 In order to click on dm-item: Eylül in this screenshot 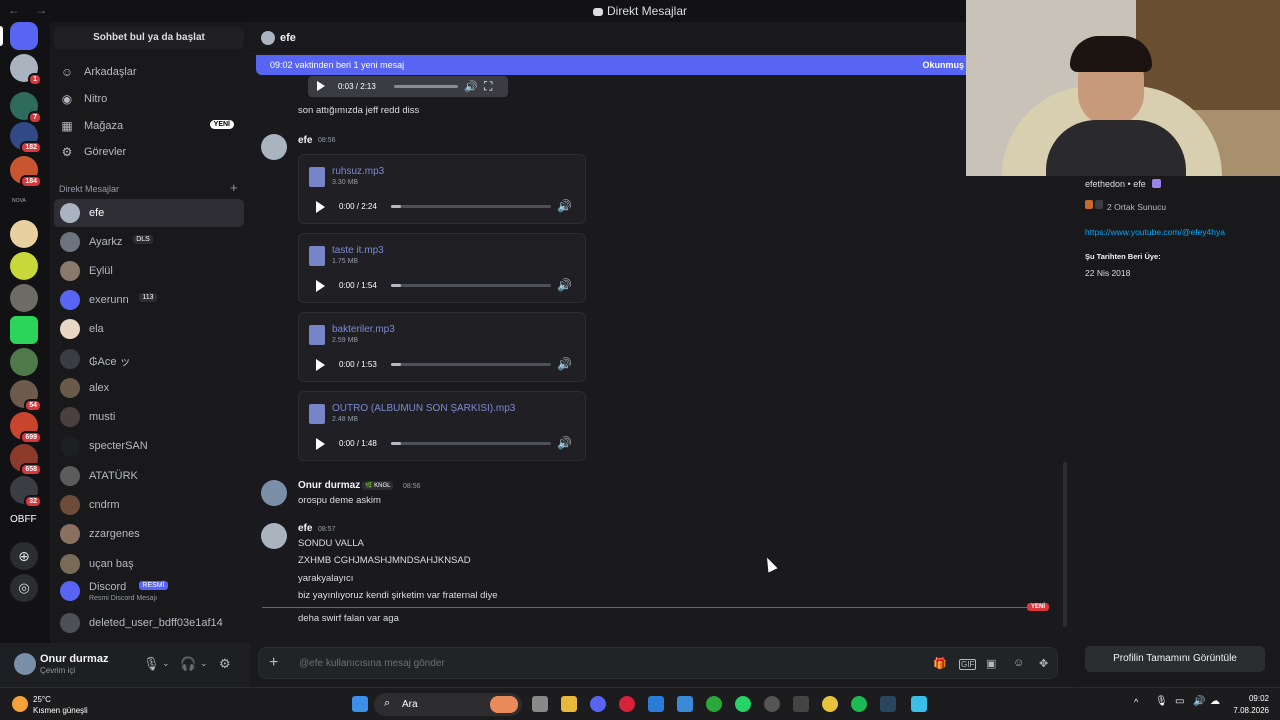, I will do `click(149, 271)`.